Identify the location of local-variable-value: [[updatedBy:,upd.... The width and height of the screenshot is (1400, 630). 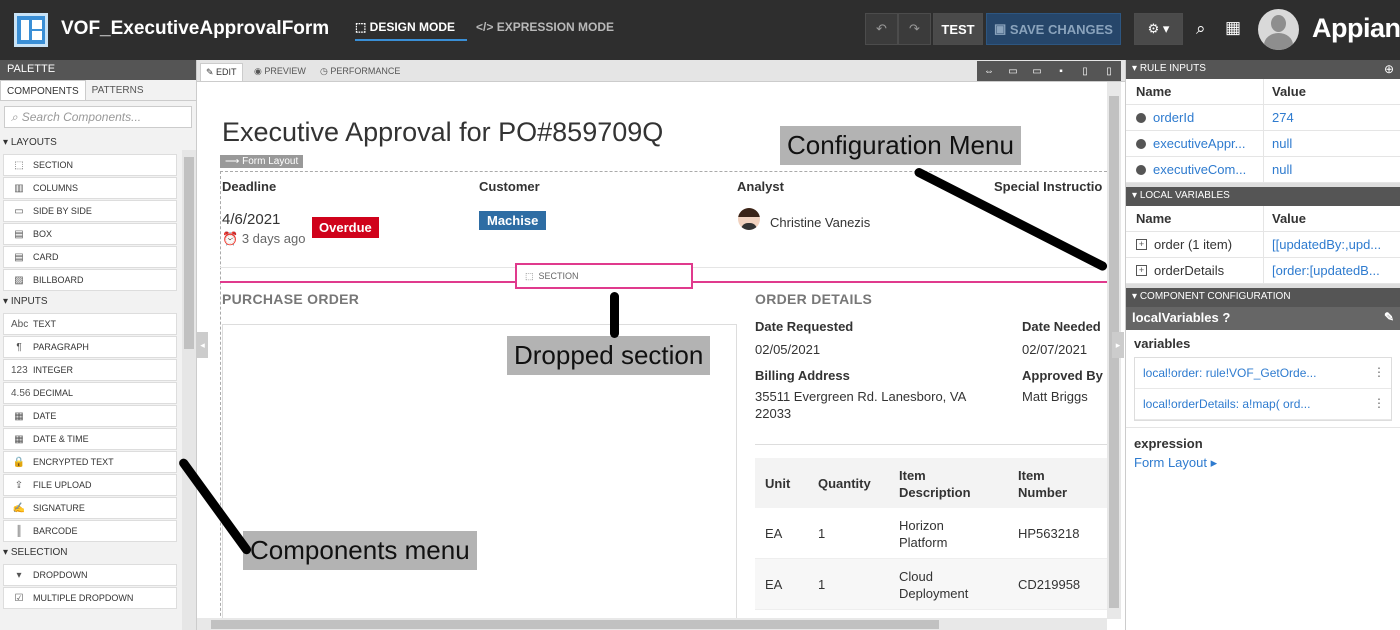
(1331, 244).